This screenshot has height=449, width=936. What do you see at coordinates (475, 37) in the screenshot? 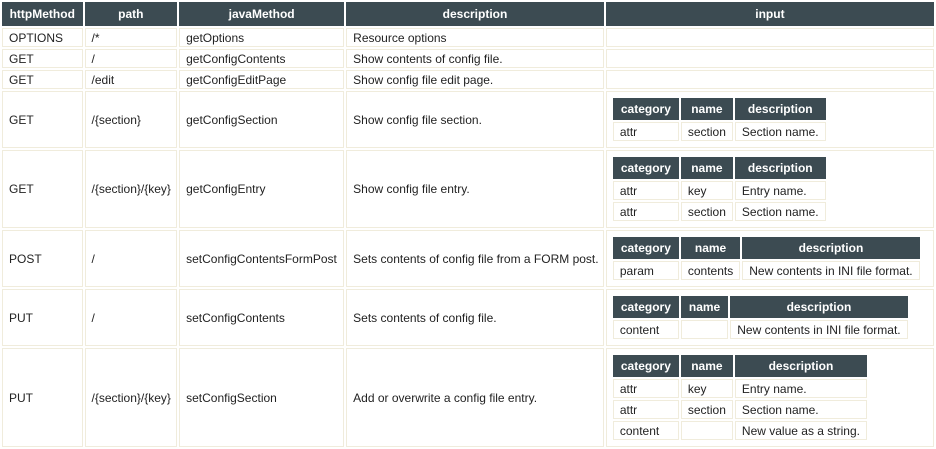
I see `description-cell: Resource options` at bounding box center [475, 37].